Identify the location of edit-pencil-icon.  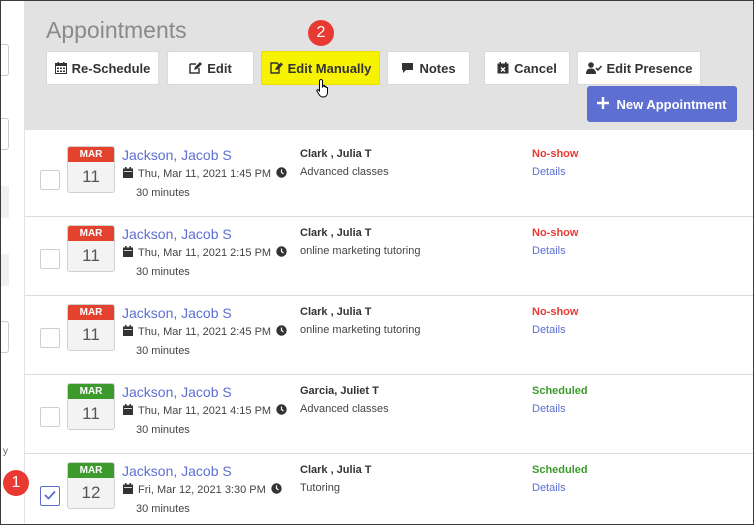
(196, 68).